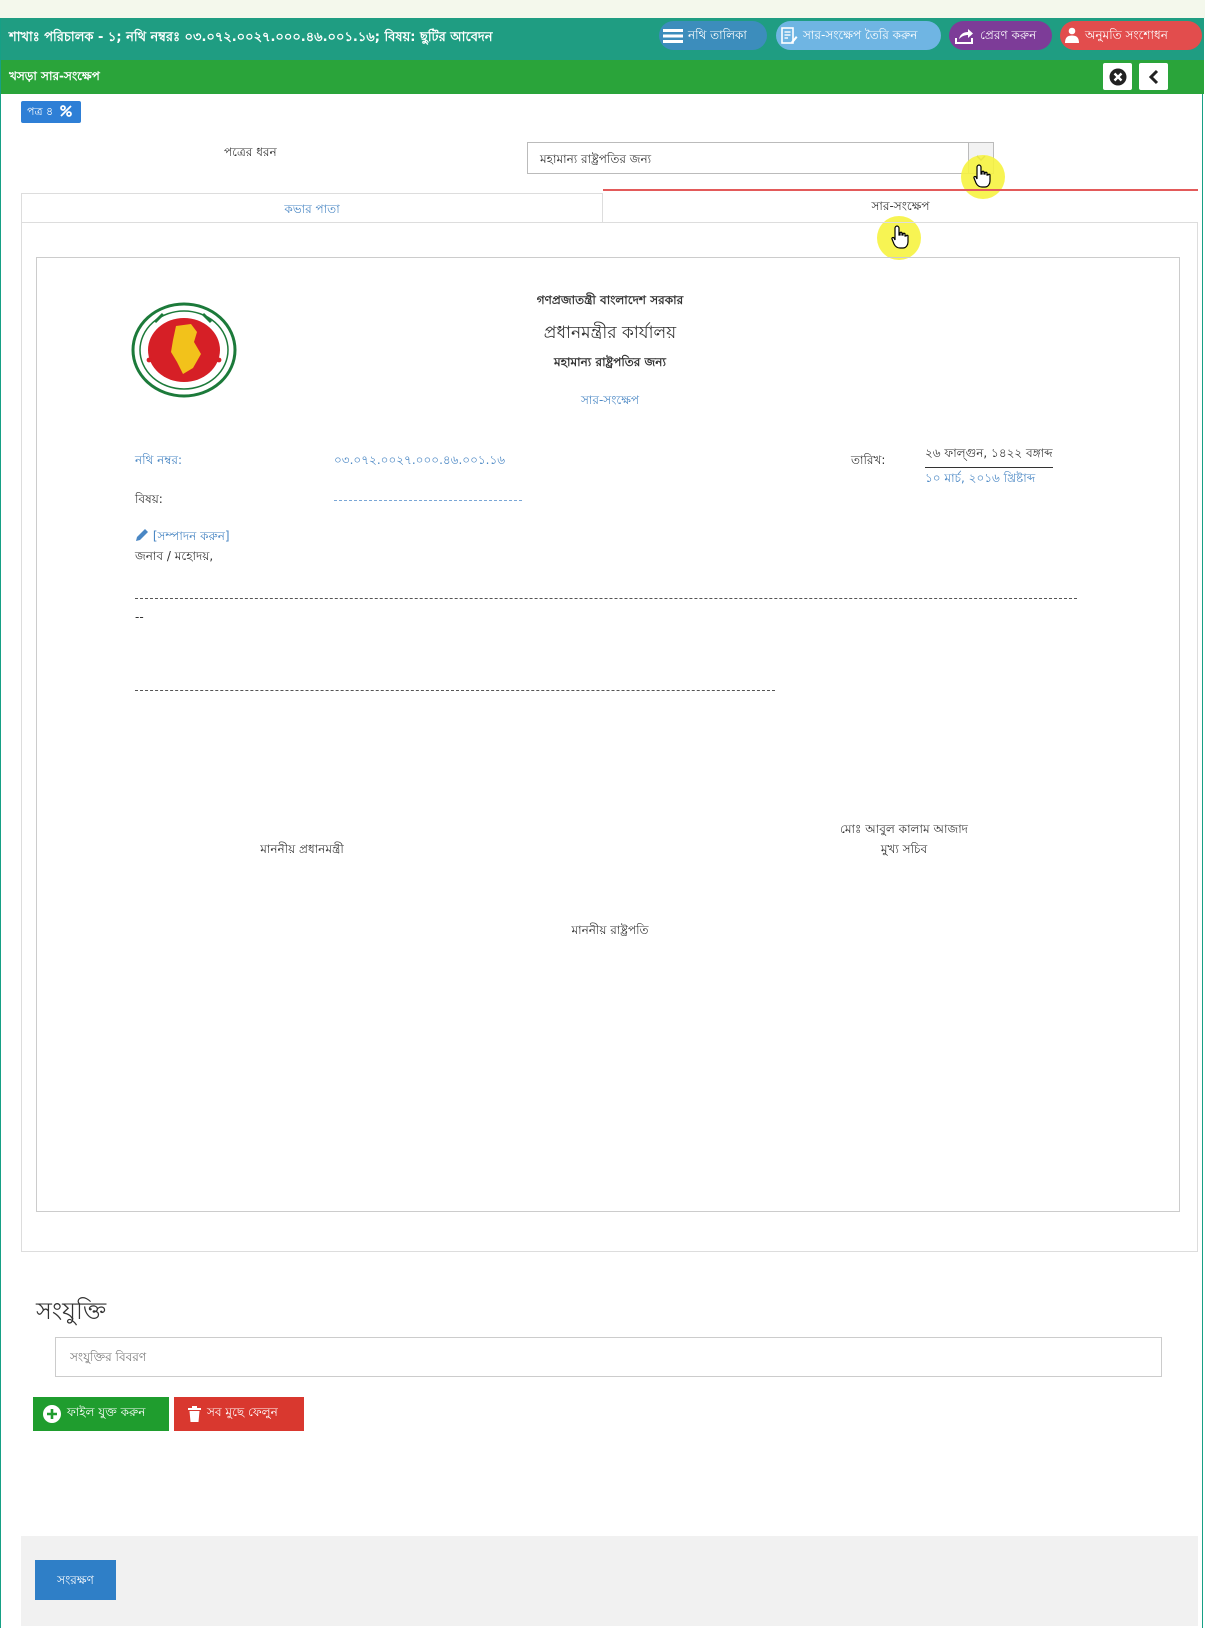  Describe the element at coordinates (420, 460) in the screenshot. I see `file-number-value: ০৩.০৭২.০০২৭.০০০.৪৬.০০১.১৬` at that location.